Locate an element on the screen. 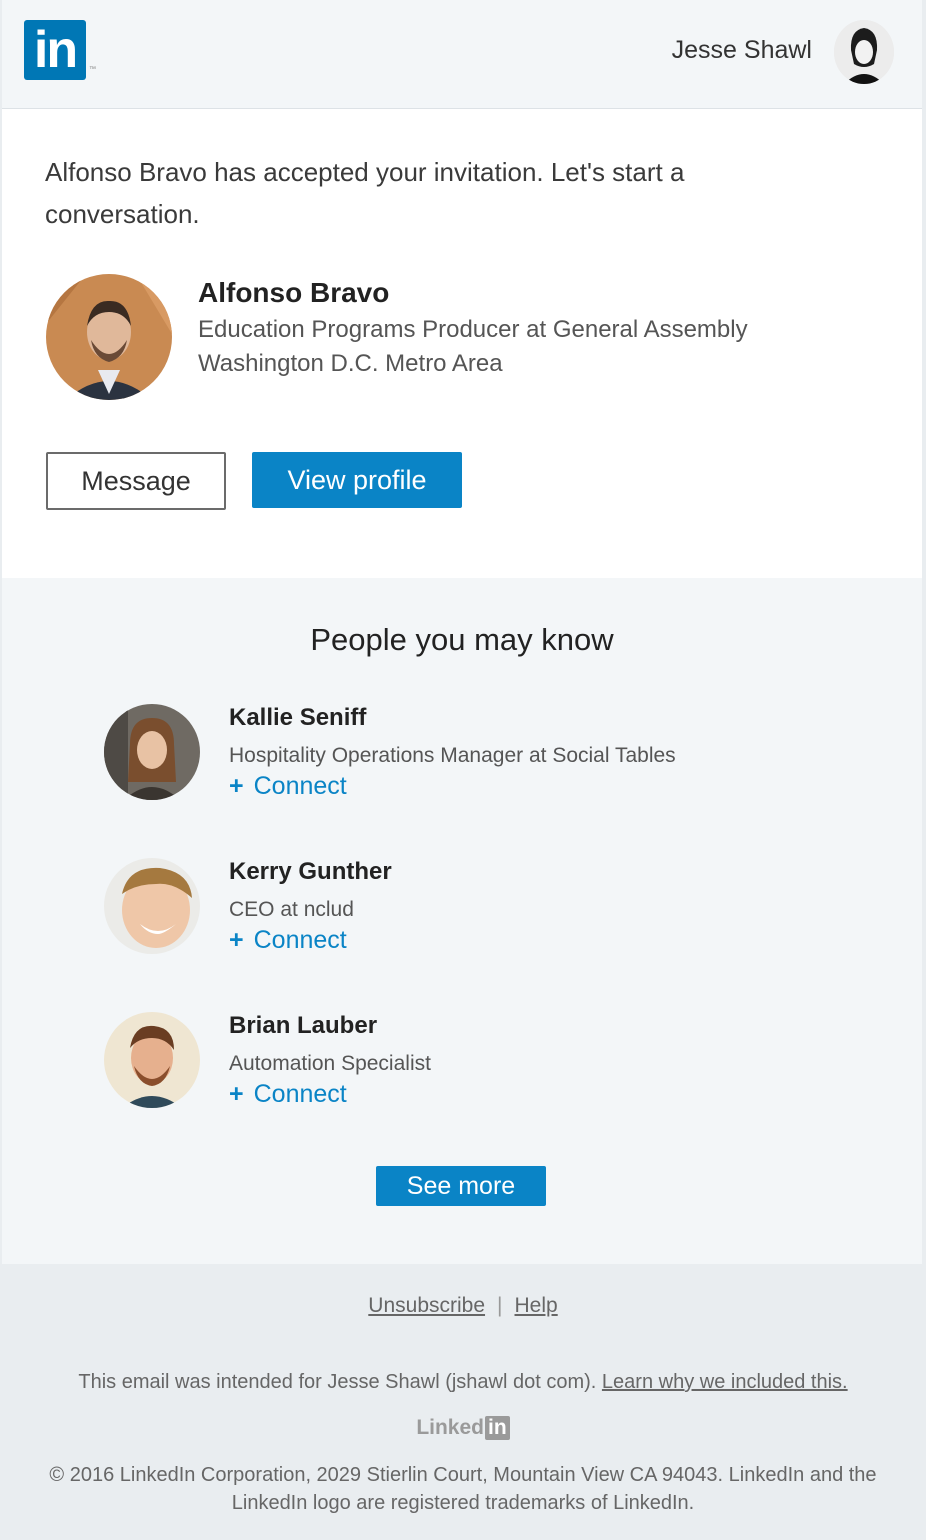 This screenshot has height=1540, width=926. footer-links: Unsubscribe | Help is located at coordinates (463, 1306).